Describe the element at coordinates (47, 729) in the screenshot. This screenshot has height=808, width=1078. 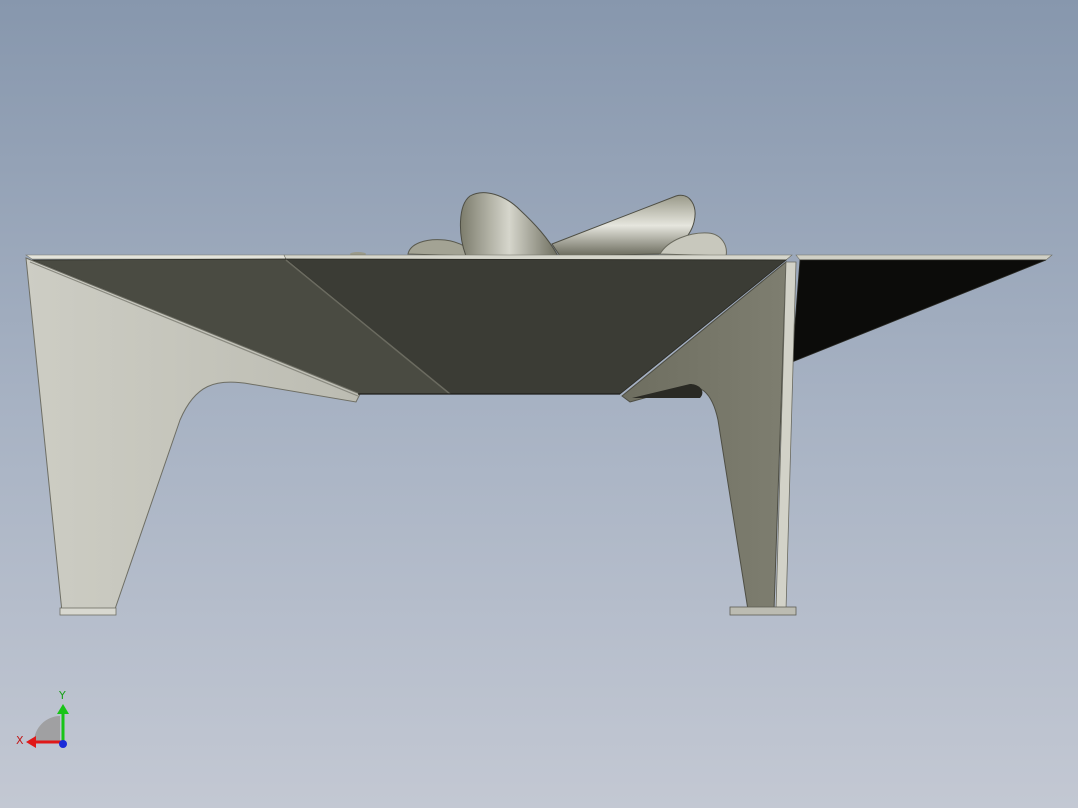
I see `triad-plane-icon` at that location.